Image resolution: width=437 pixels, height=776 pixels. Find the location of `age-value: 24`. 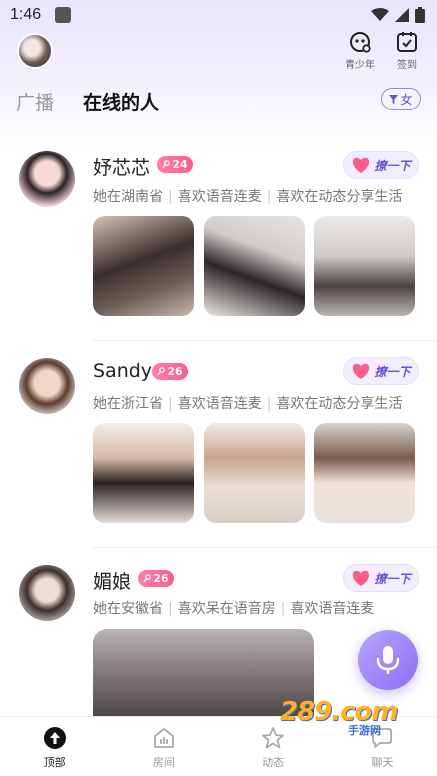

age-value: 24 is located at coordinates (180, 164).